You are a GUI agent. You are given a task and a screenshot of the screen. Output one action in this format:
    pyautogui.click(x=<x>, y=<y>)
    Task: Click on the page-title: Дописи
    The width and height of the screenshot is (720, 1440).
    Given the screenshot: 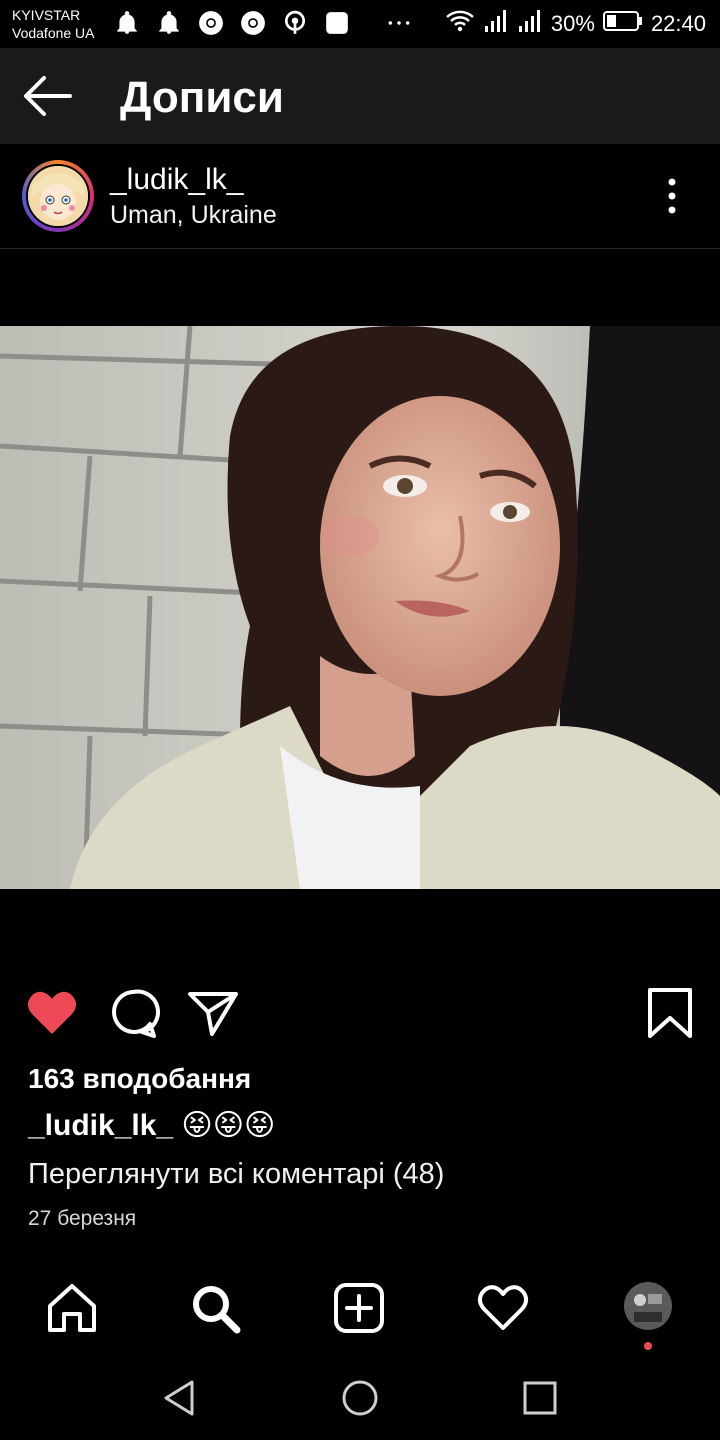 What is the action you would take?
    pyautogui.click(x=202, y=97)
    